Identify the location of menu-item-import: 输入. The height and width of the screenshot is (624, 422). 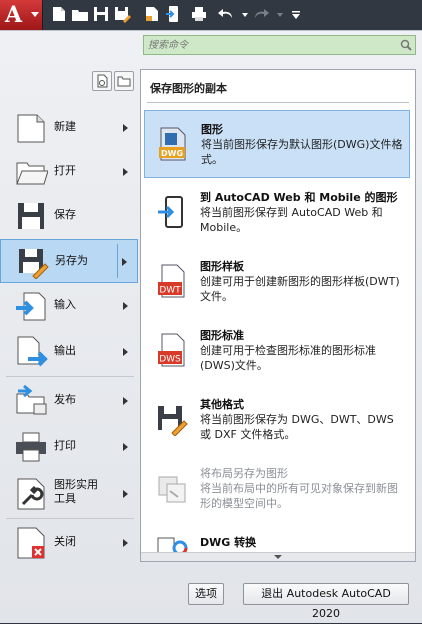
(69, 306).